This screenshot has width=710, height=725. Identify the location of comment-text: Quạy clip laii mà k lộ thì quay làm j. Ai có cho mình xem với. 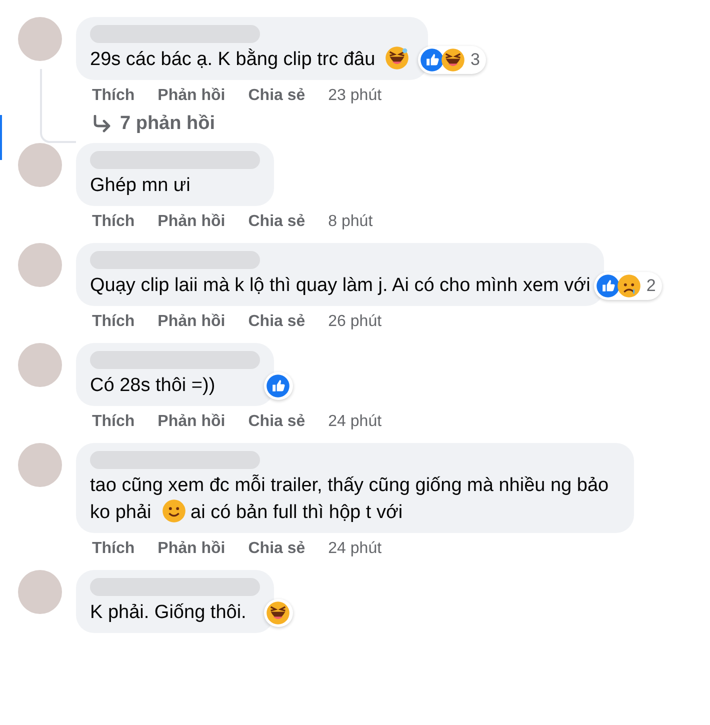
(340, 286).